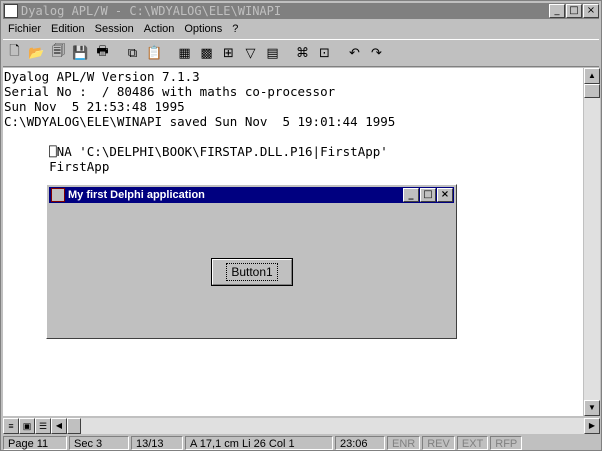  I want to click on horizontal-scrollbar: ≡ ▣ ☰ ◀ ▶, so click(301, 426).